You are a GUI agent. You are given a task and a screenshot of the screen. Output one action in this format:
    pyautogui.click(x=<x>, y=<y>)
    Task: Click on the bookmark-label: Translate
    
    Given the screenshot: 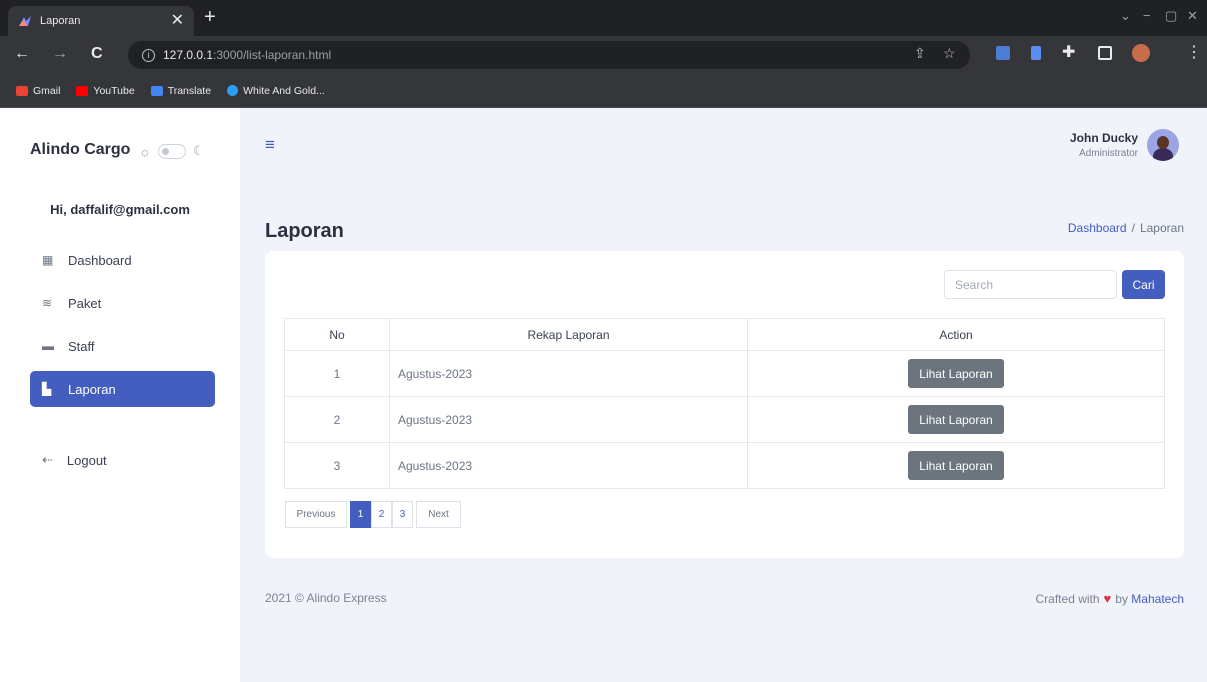 What is the action you would take?
    pyautogui.click(x=189, y=90)
    